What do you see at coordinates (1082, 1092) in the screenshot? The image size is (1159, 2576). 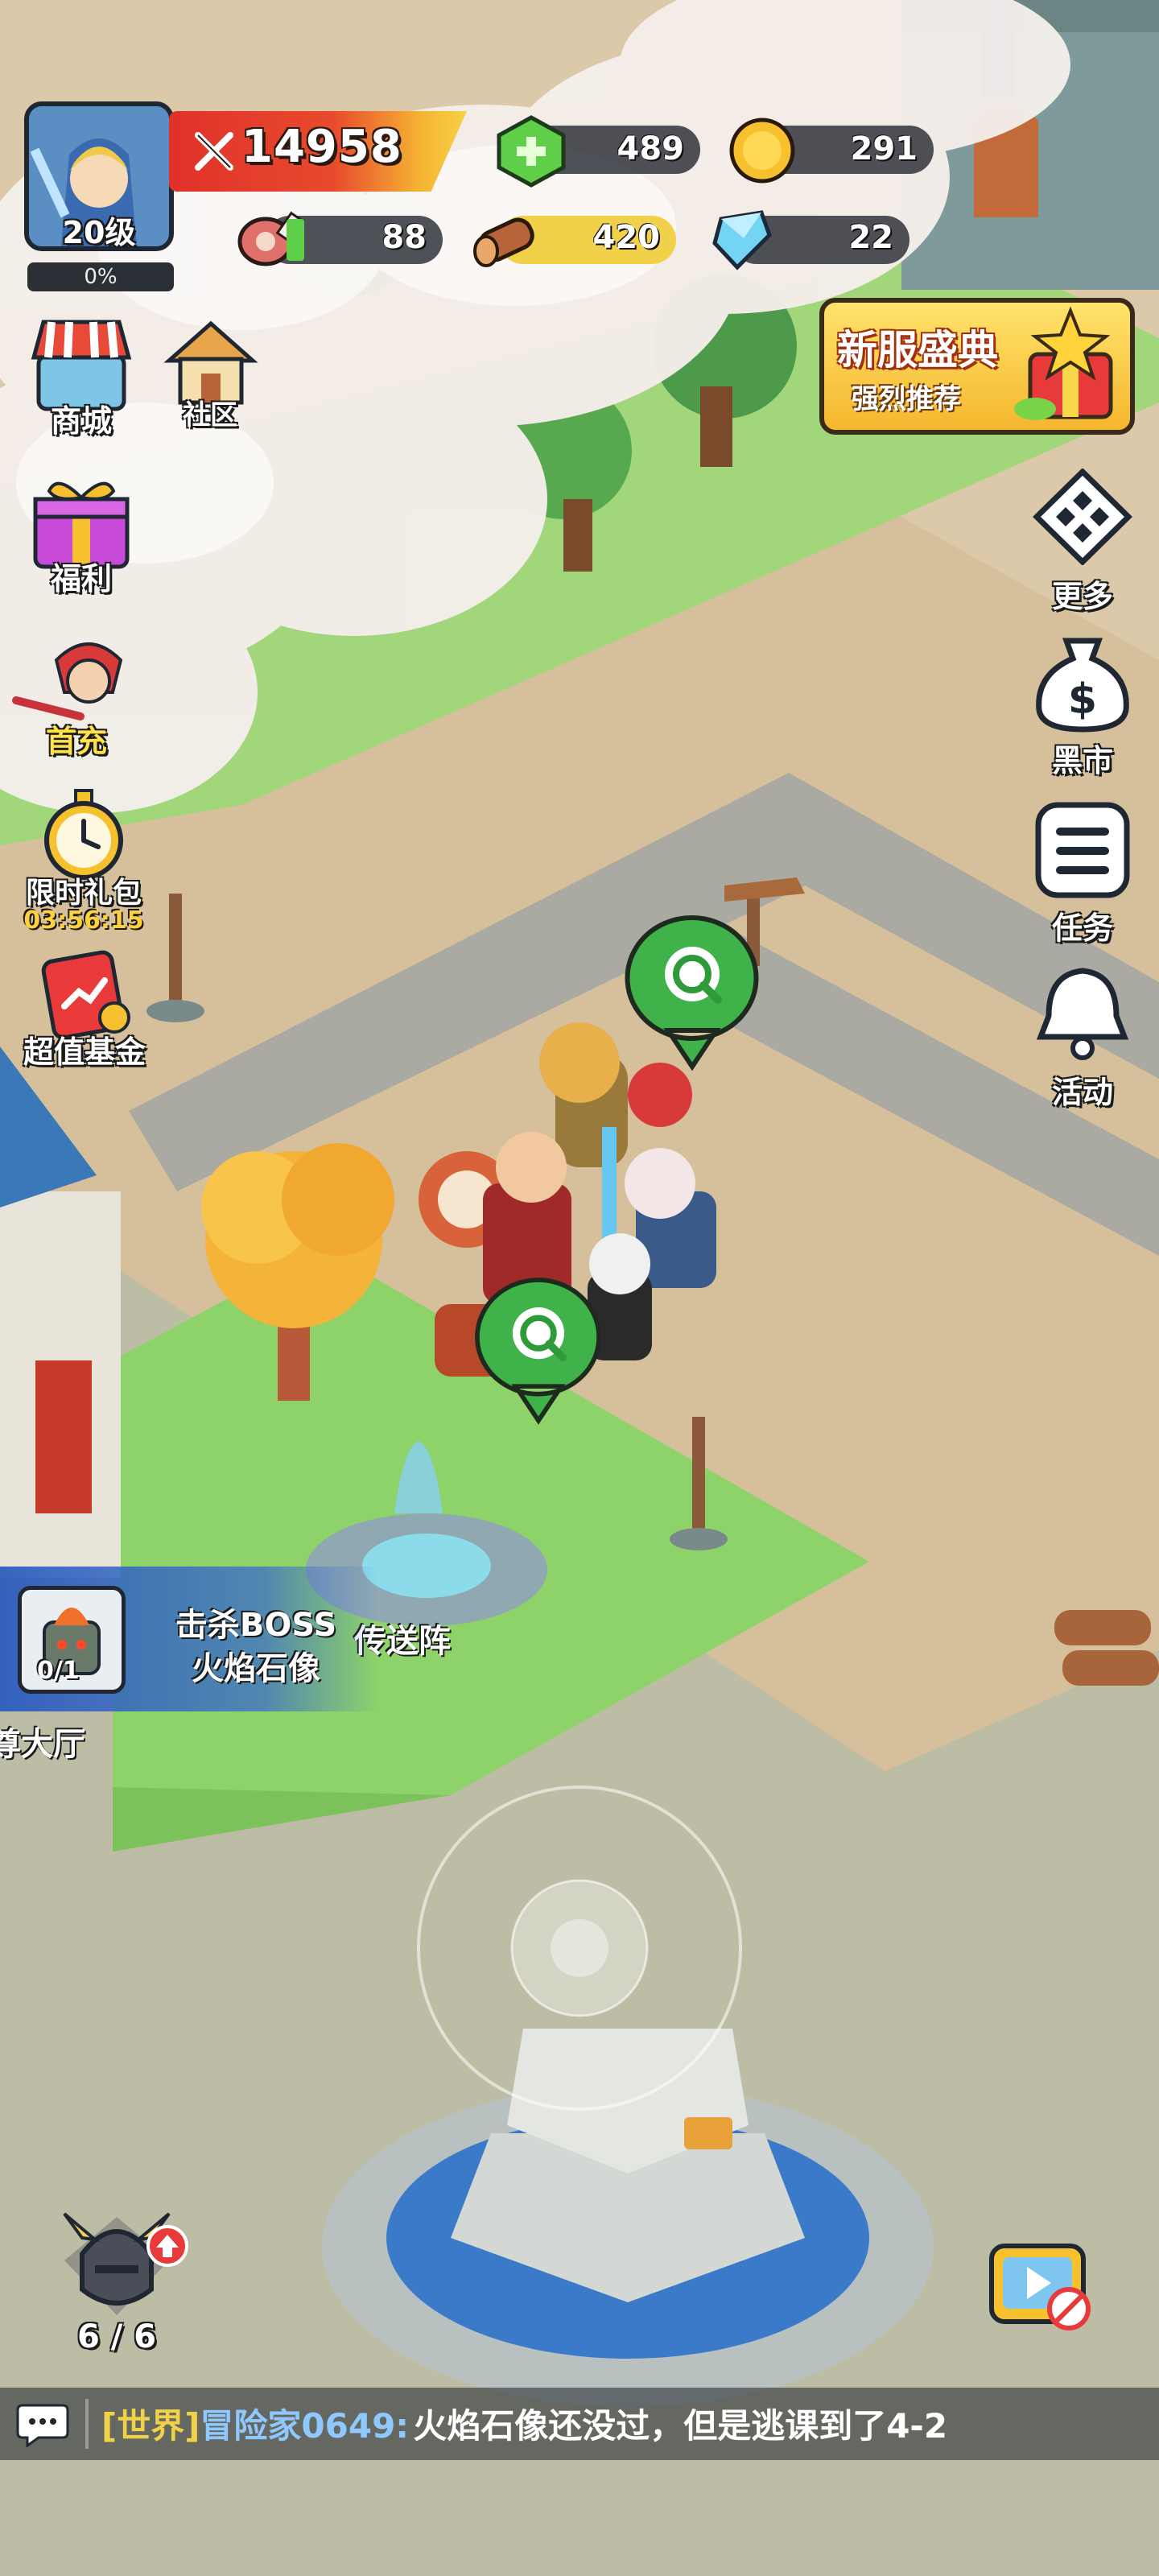 I see `events-label: 活动` at bounding box center [1082, 1092].